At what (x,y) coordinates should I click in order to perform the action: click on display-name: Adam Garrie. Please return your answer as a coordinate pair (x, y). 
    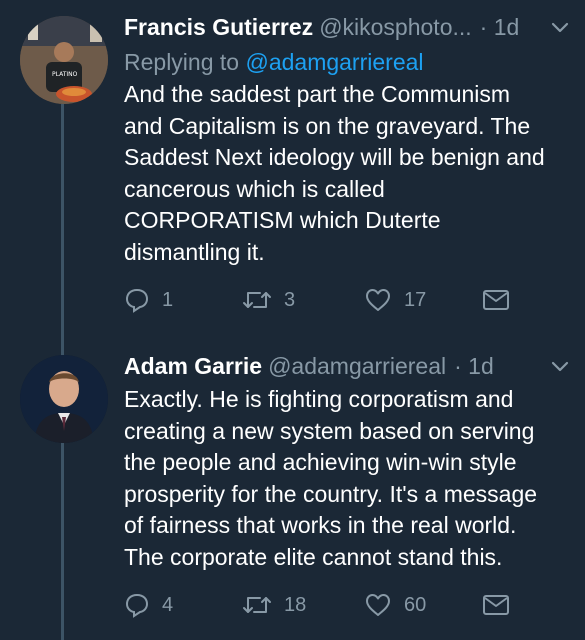
    Looking at the image, I should click on (193, 366).